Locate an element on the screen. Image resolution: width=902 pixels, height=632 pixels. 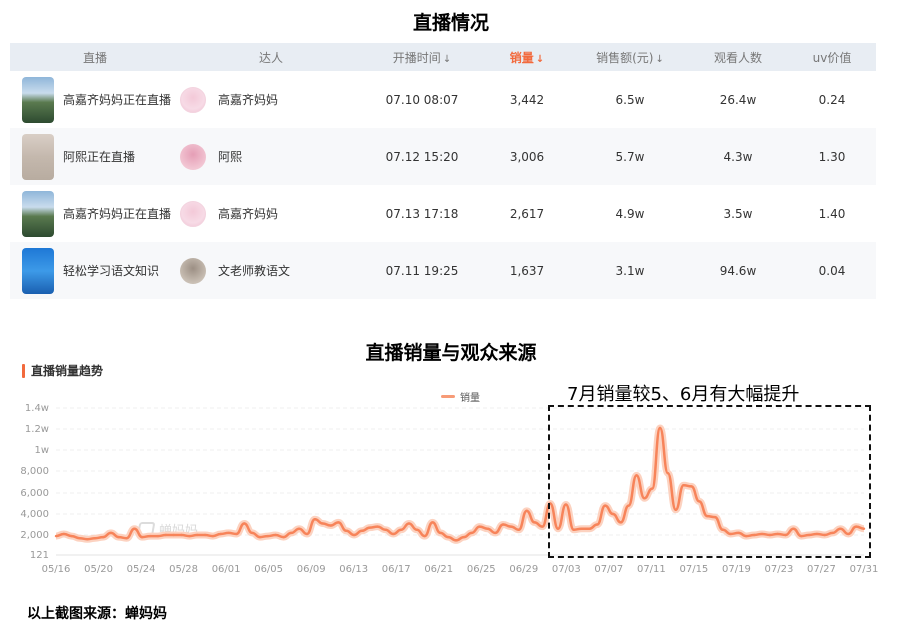
col-revenue: 销售额(元) ↓ is located at coordinates (630, 57).